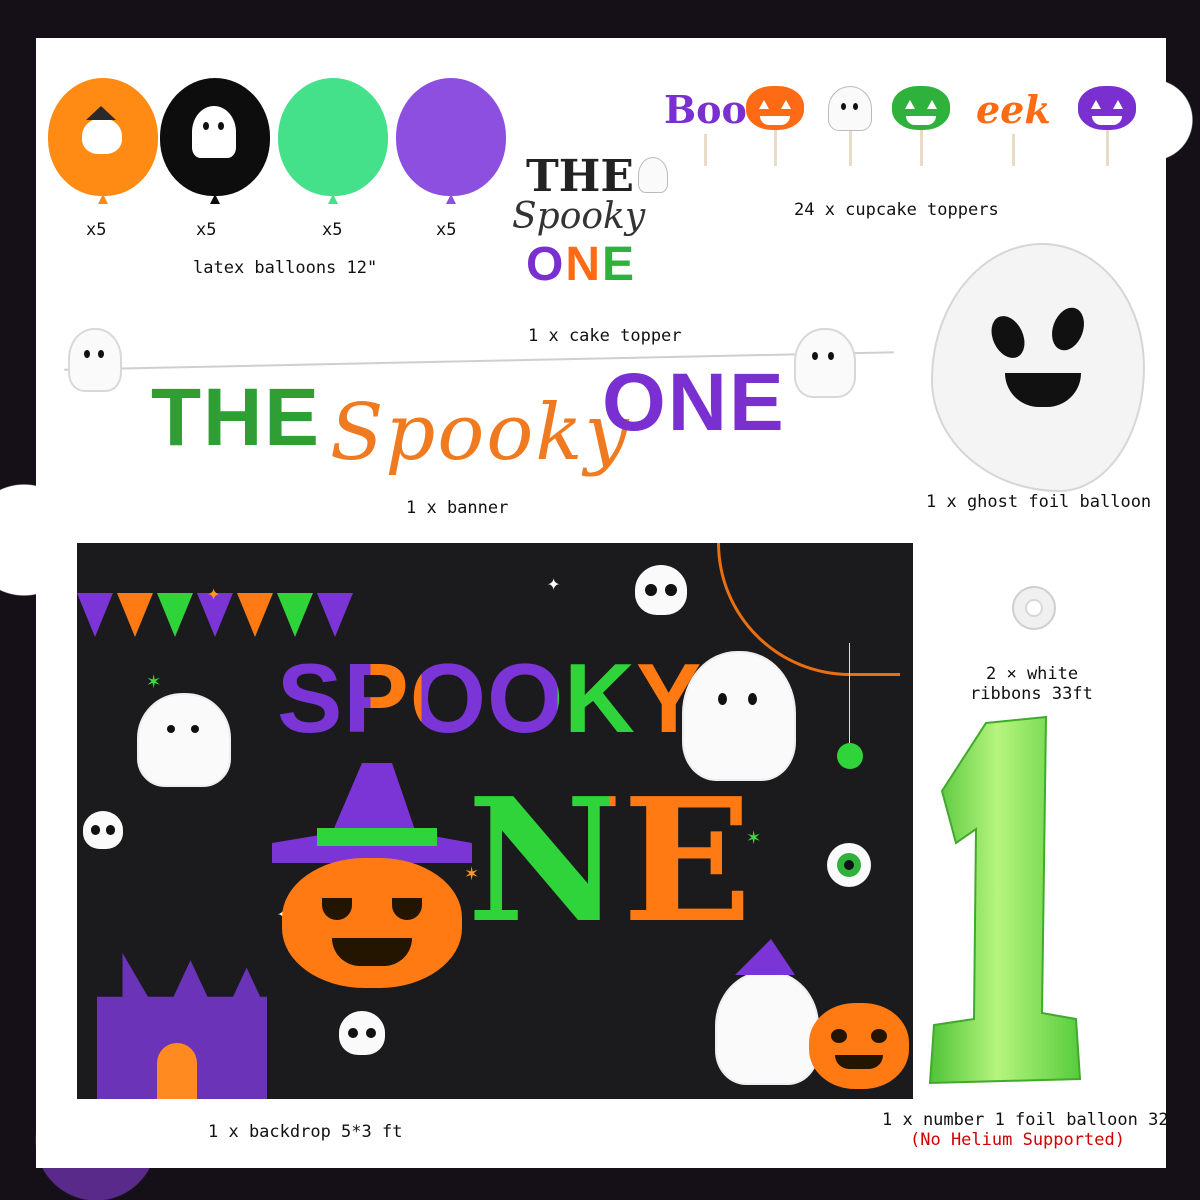 Image resolution: width=1200 pixels, height=1200 pixels. I want to click on hat-band, so click(377, 837).